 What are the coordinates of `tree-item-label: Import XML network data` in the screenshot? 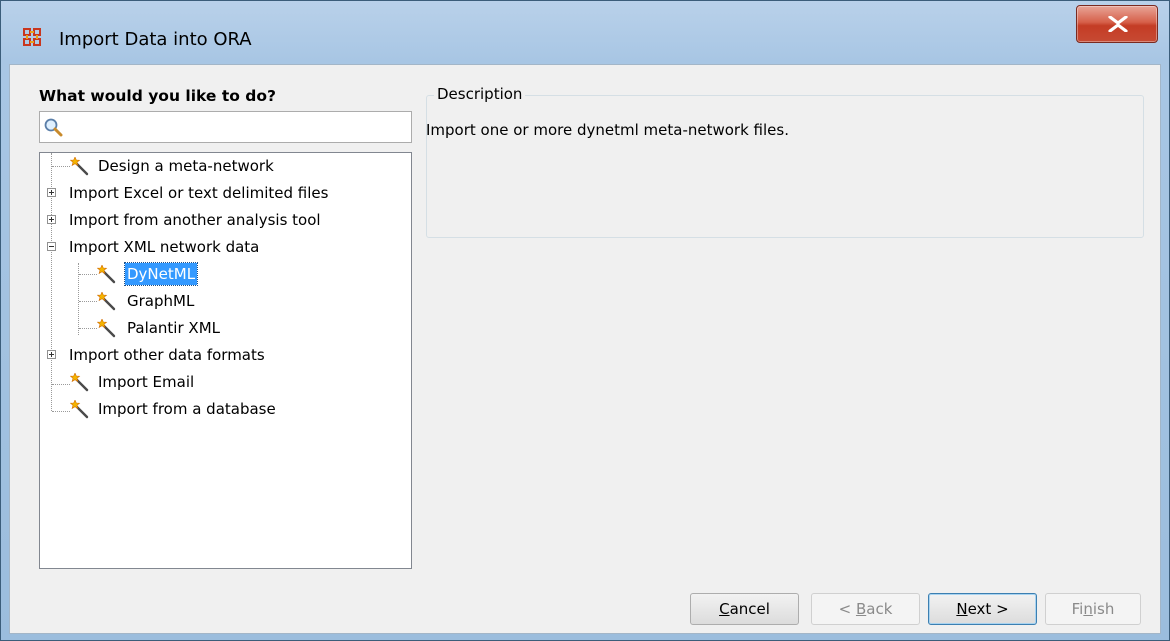 It's located at (164, 247).